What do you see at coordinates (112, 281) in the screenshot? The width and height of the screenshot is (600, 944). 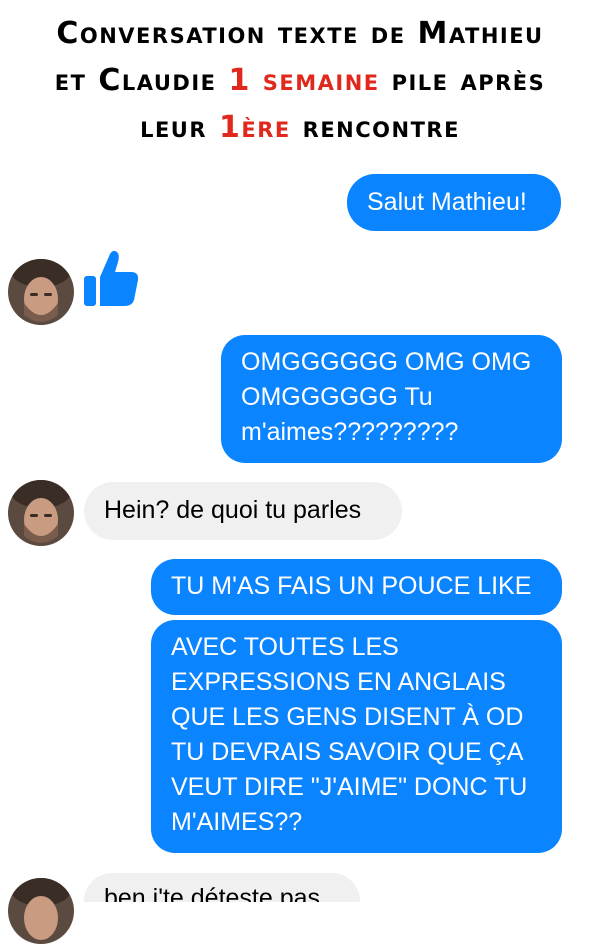 I see `thumbs-up-icon` at bounding box center [112, 281].